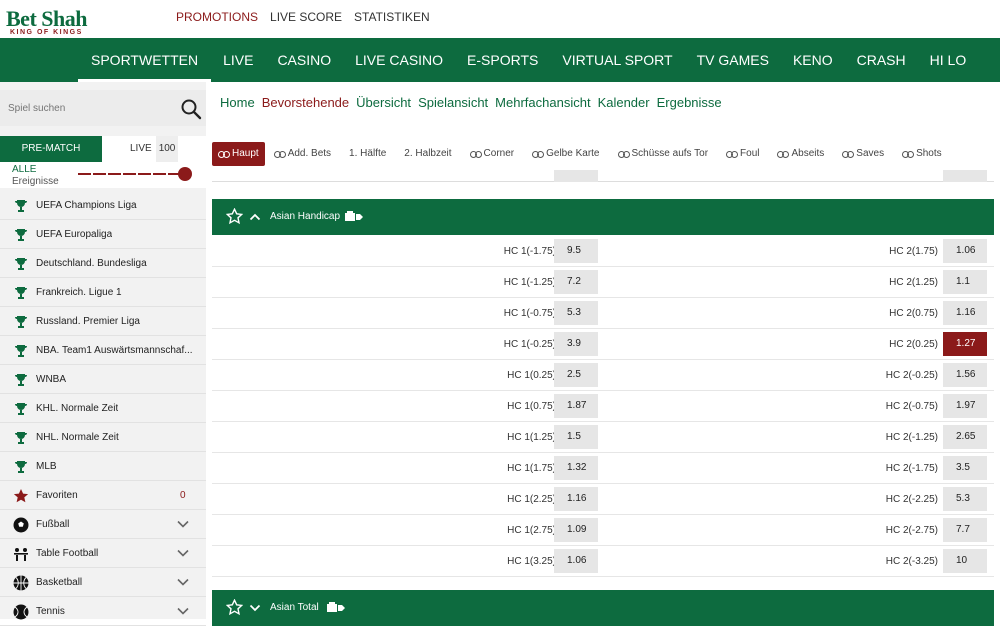  I want to click on odds-button: 1.32, so click(576, 468).